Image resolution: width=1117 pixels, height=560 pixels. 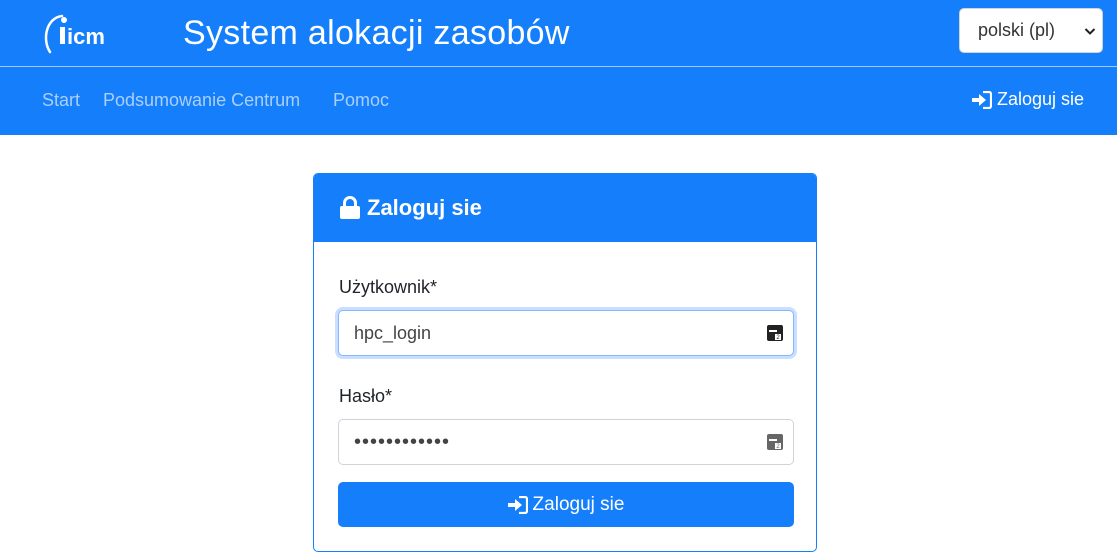 I want to click on nav-item-help: Pomoc, so click(x=361, y=100).